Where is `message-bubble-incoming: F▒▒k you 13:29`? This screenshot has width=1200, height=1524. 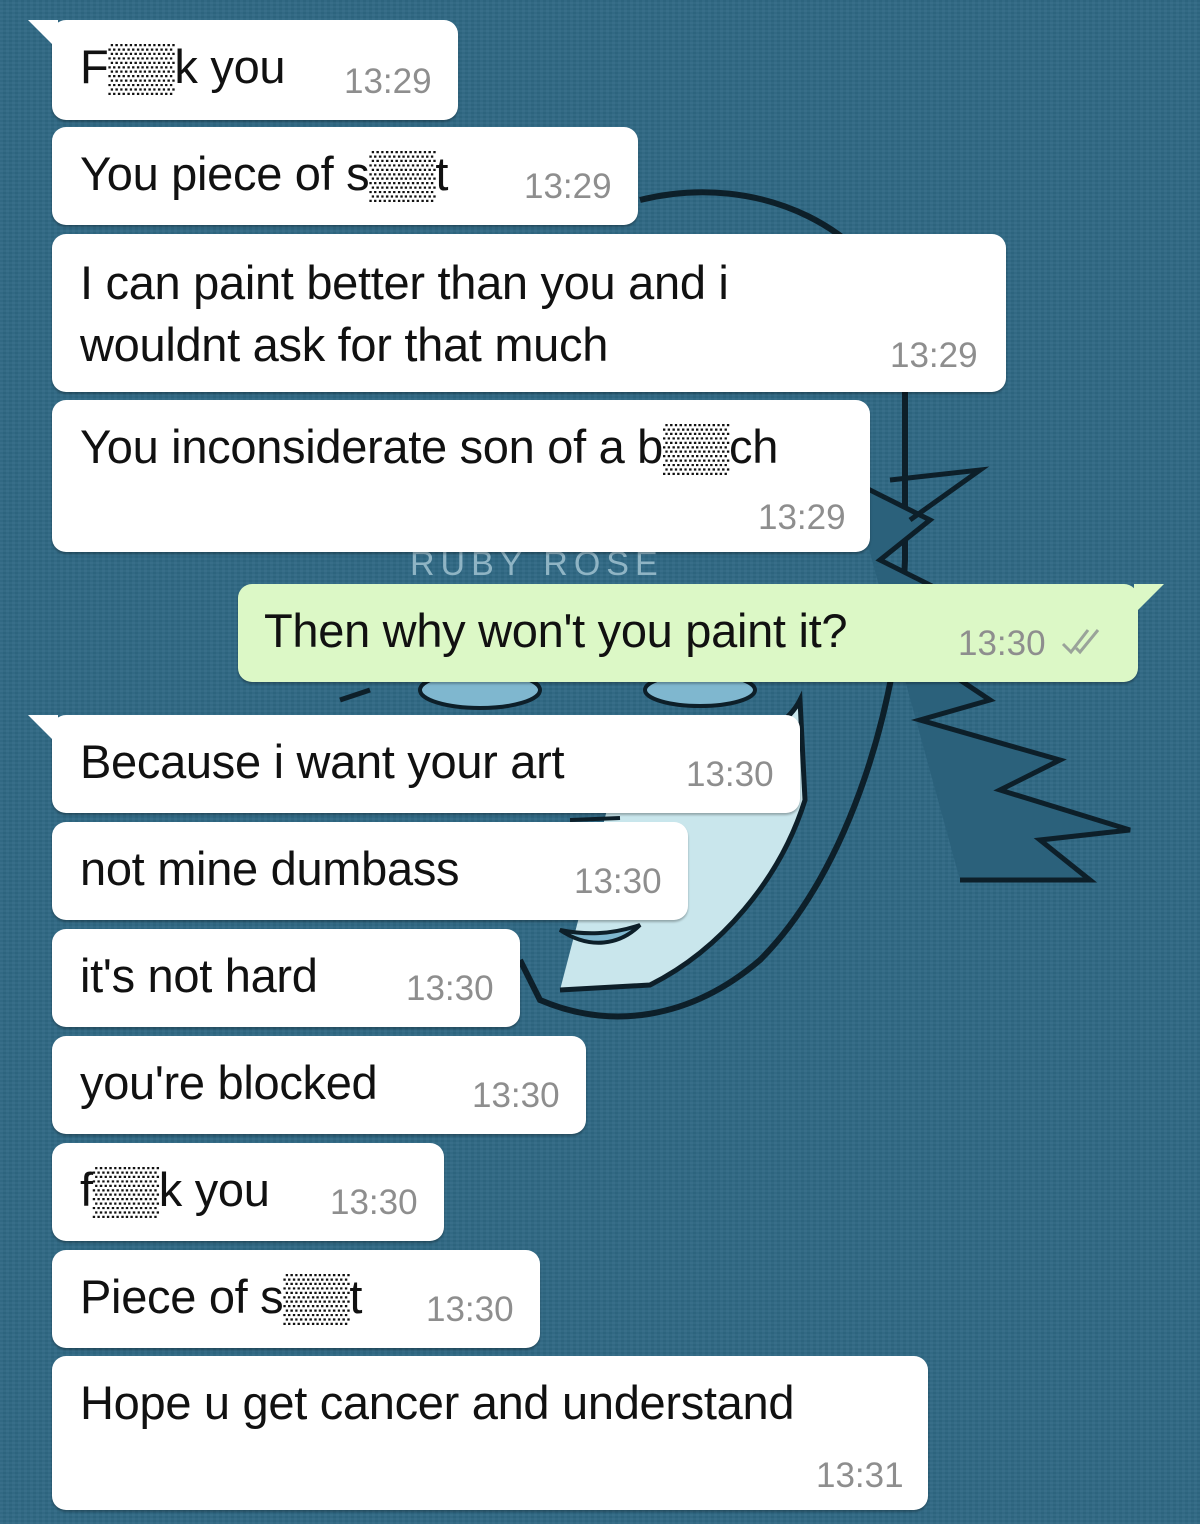 message-bubble-incoming: F▒▒k you 13:29 is located at coordinates (243, 70).